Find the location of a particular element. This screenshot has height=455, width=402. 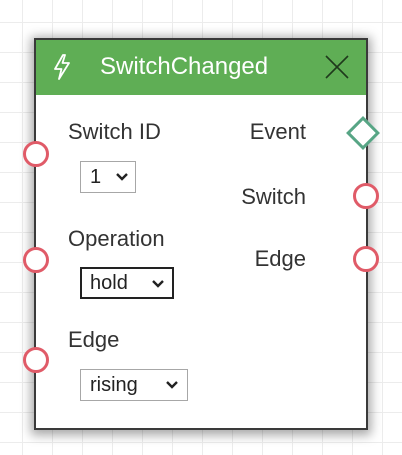

edge-output-port is located at coordinates (366, 259).